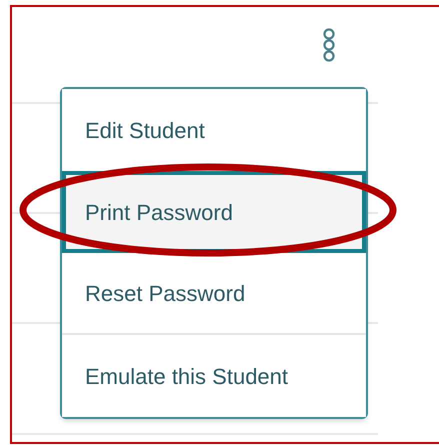 The height and width of the screenshot is (445, 439). I want to click on menu-item: Edit Student, so click(214, 130).